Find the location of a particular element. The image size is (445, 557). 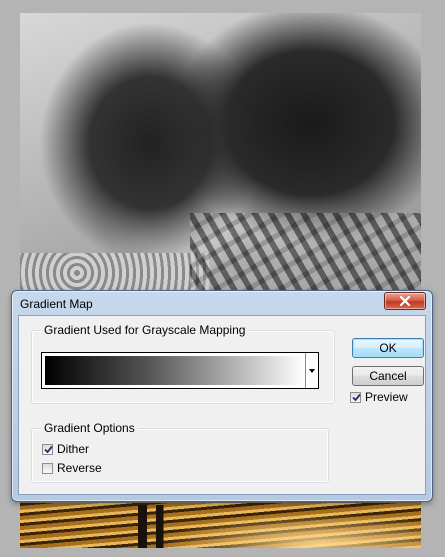

gradient-dropdown-button is located at coordinates (311, 370).